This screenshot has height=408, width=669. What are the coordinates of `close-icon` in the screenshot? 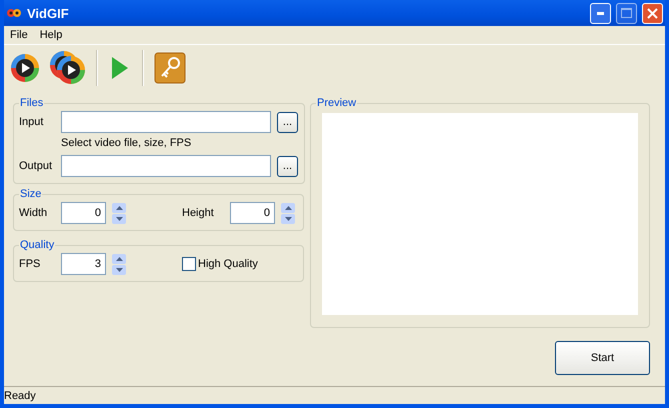 It's located at (652, 13).